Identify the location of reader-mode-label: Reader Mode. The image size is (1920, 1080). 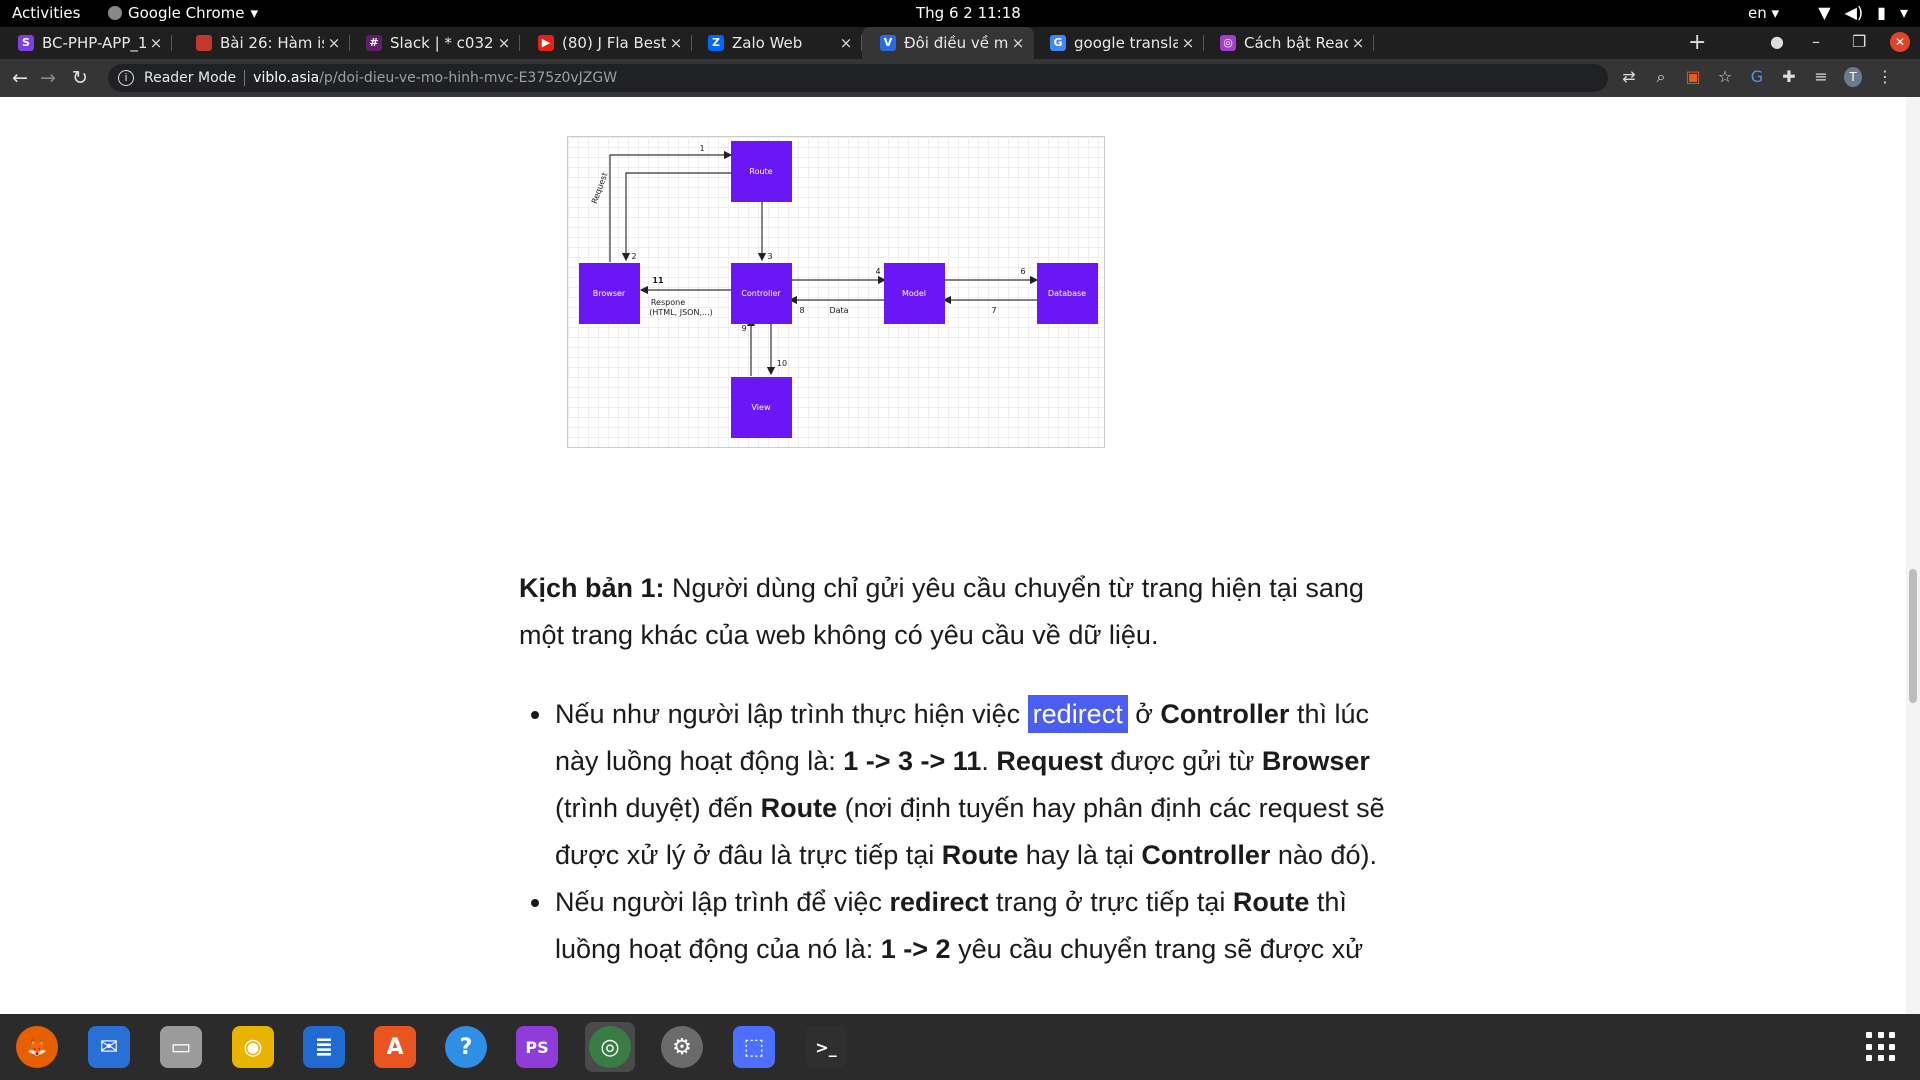
(190, 78).